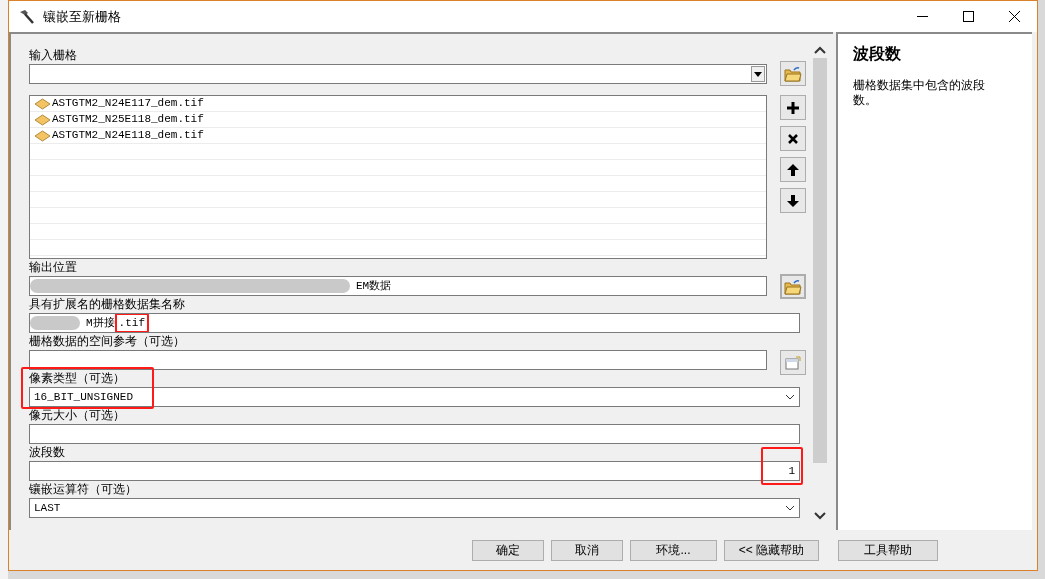 The height and width of the screenshot is (579, 1045). Describe the element at coordinates (968, 16) in the screenshot. I see `maximize-icon` at that location.